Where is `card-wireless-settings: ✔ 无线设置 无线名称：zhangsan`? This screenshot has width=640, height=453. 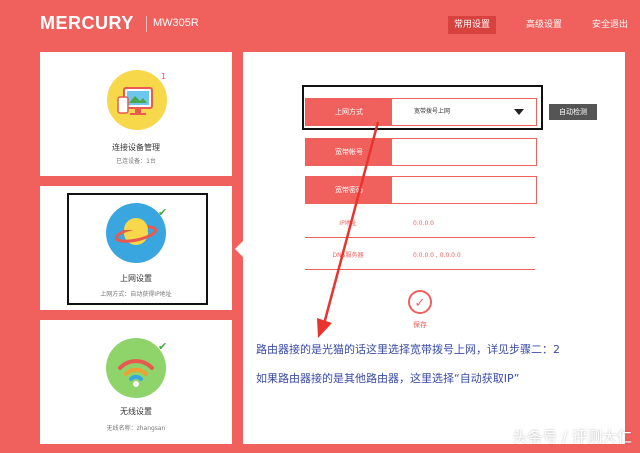 card-wireless-settings: ✔ 无线设置 无线名称：zhangsan is located at coordinates (136, 382).